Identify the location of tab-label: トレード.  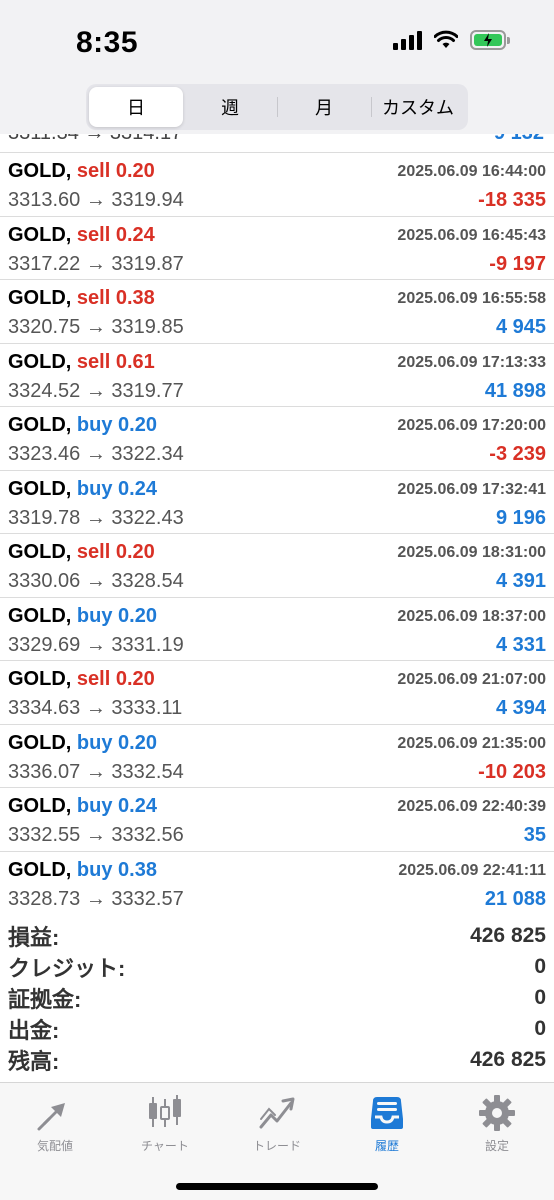
(276, 1146).